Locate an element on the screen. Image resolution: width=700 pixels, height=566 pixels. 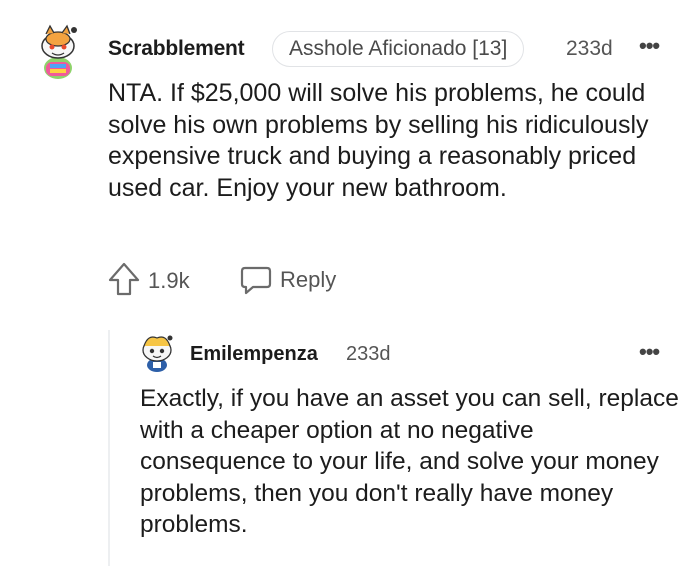
reply-icon is located at coordinates (256, 280).